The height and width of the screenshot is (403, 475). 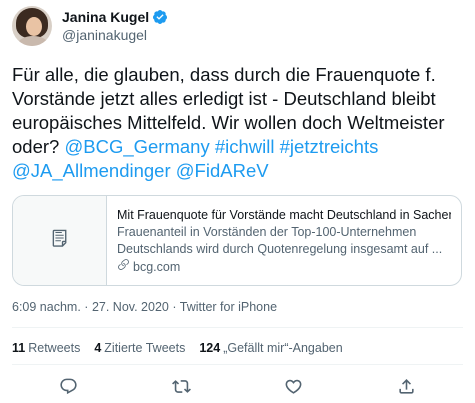 What do you see at coordinates (125, 267) in the screenshot?
I see `link-icon` at bounding box center [125, 267].